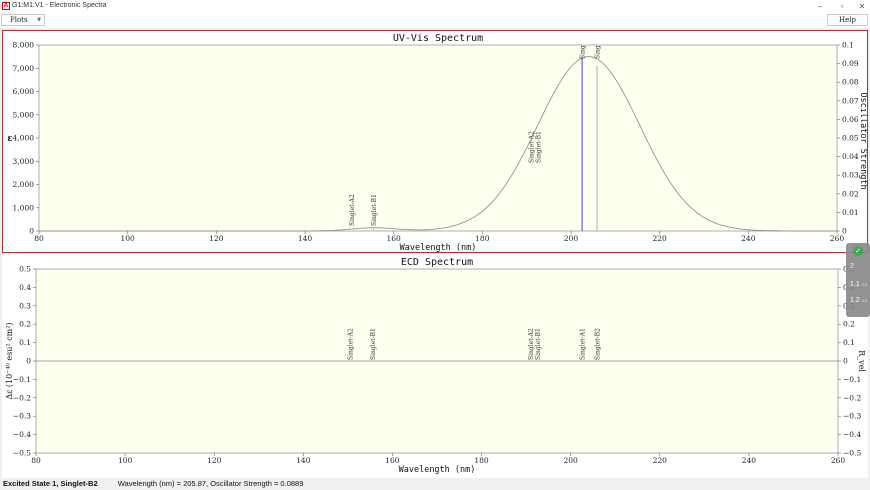 The image size is (870, 490). What do you see at coordinates (435, 6) in the screenshot?
I see `title-bar: A G1:M1:V1 - Electronic Spectra – ▫ ✕` at bounding box center [435, 6].